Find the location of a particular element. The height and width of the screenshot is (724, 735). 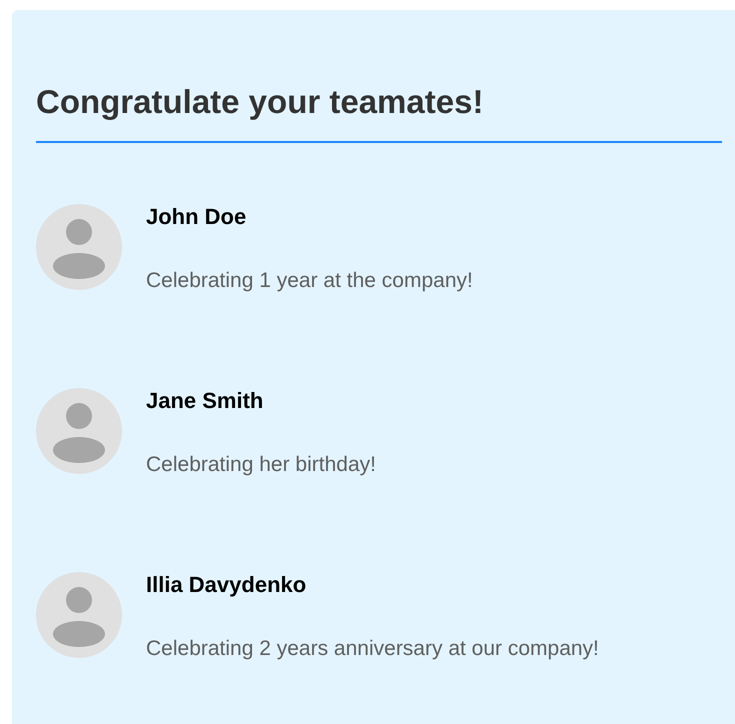

celebration-message: Celebrating her birthday! is located at coordinates (261, 465).